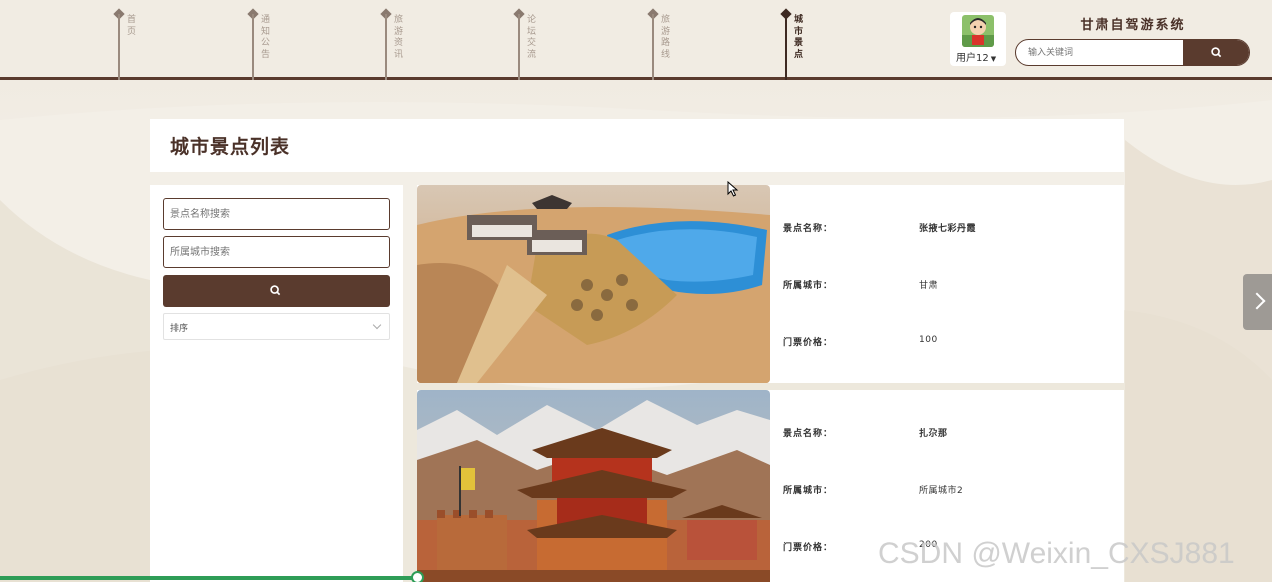  What do you see at coordinates (276, 326) in the screenshot?
I see `sort-select: 排序` at bounding box center [276, 326].